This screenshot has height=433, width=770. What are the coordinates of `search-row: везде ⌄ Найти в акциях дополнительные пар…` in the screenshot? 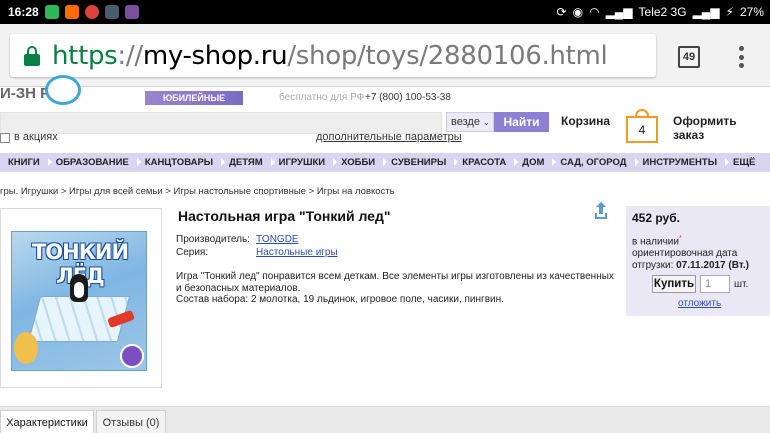 It's located at (385, 131).